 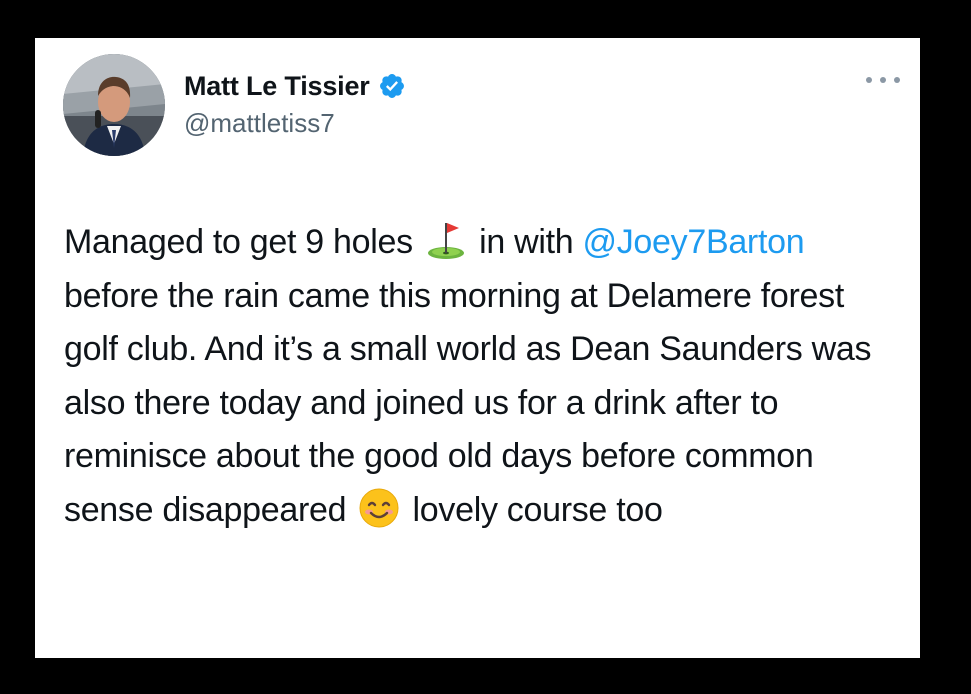 I want to click on tweet-text-part: lovely course too, so click(x=533, y=509).